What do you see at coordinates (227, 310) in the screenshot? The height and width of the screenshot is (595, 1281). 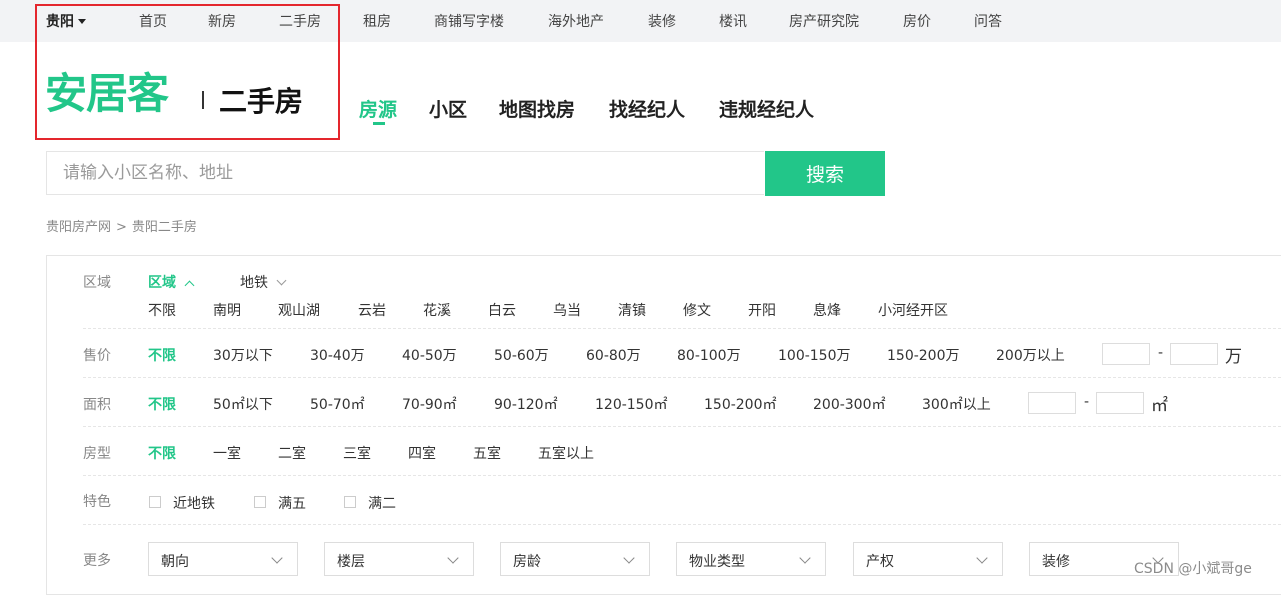 I see `region-option: 南明` at bounding box center [227, 310].